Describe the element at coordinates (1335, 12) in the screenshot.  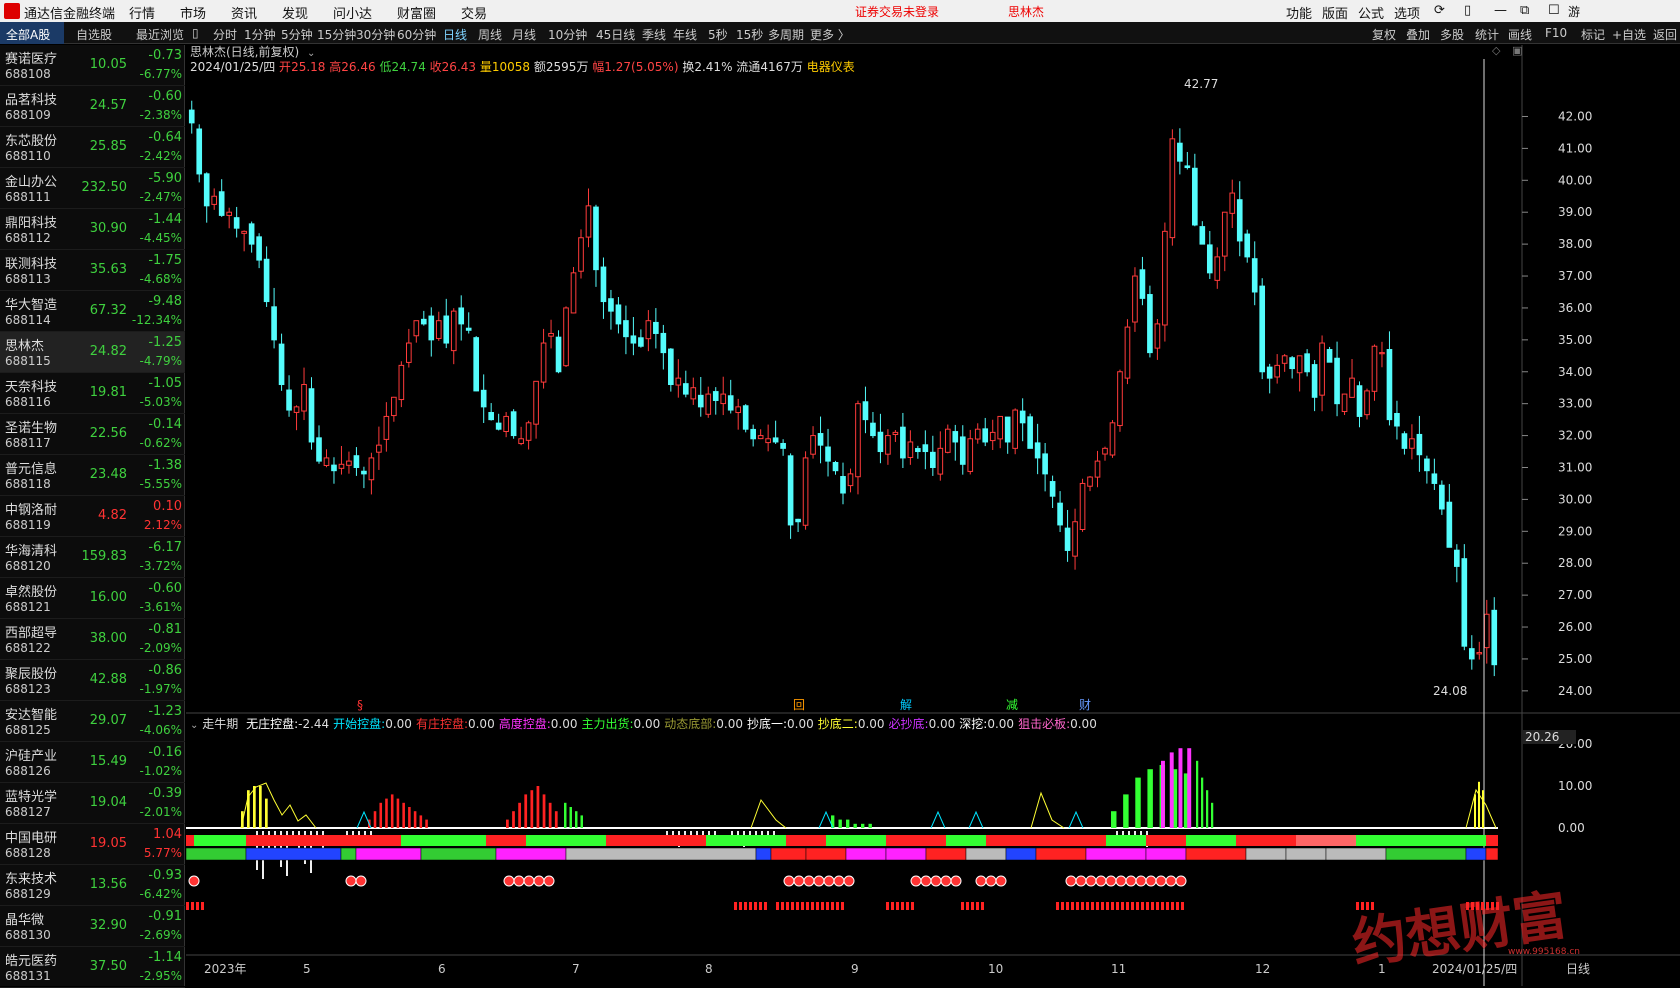
I see `menu-layout: 版面` at that location.